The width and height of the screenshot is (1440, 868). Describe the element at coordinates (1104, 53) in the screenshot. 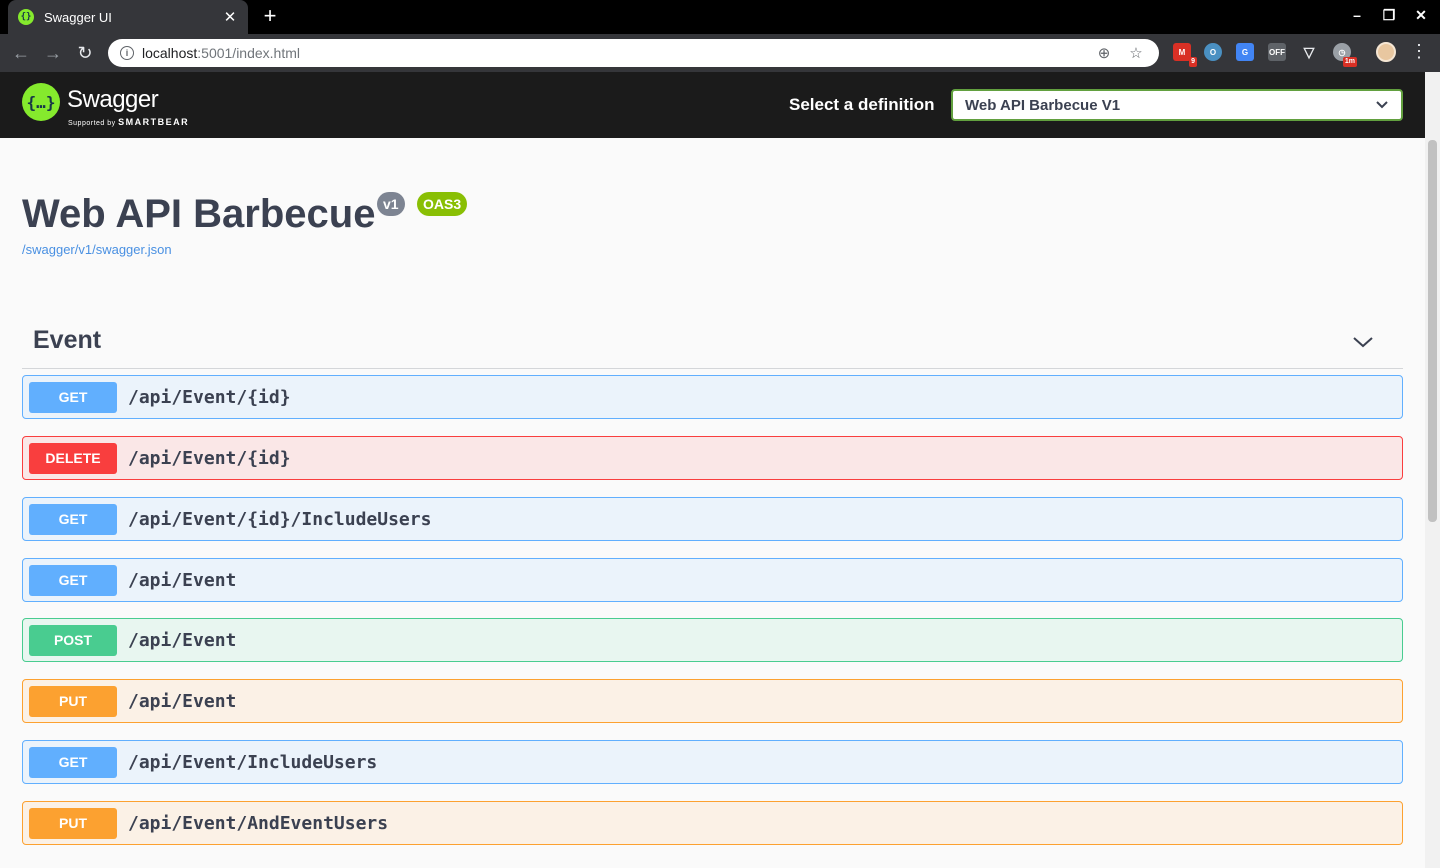

I see `zoom-icon: ⊕` at that location.